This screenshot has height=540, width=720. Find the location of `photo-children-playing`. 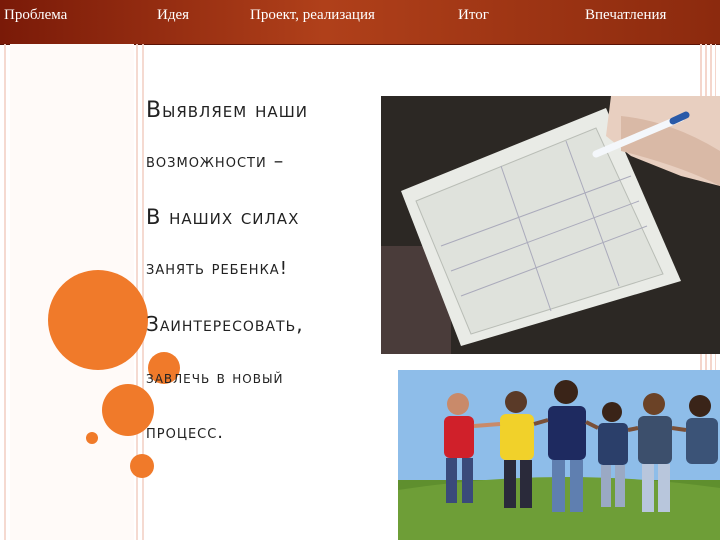

photo-children-playing is located at coordinates (559, 455).